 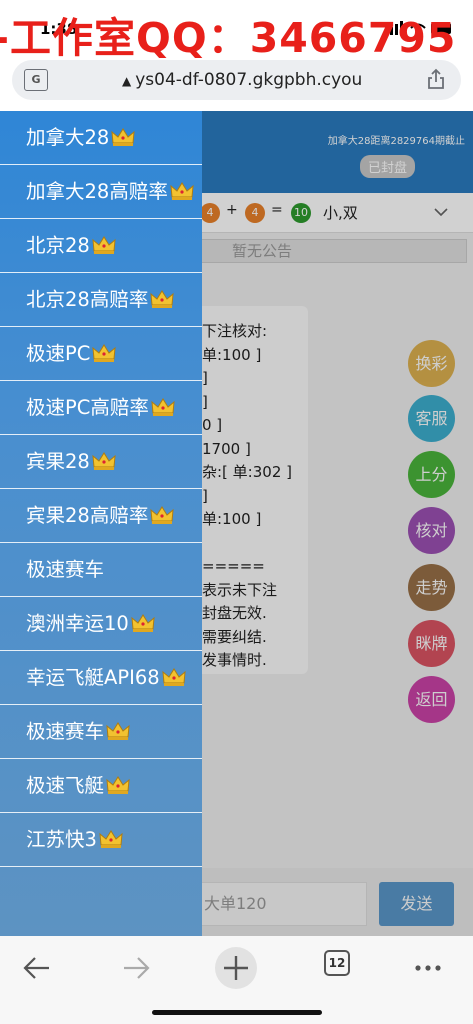 I want to click on tabs-count-button: 12, so click(x=337, y=963).